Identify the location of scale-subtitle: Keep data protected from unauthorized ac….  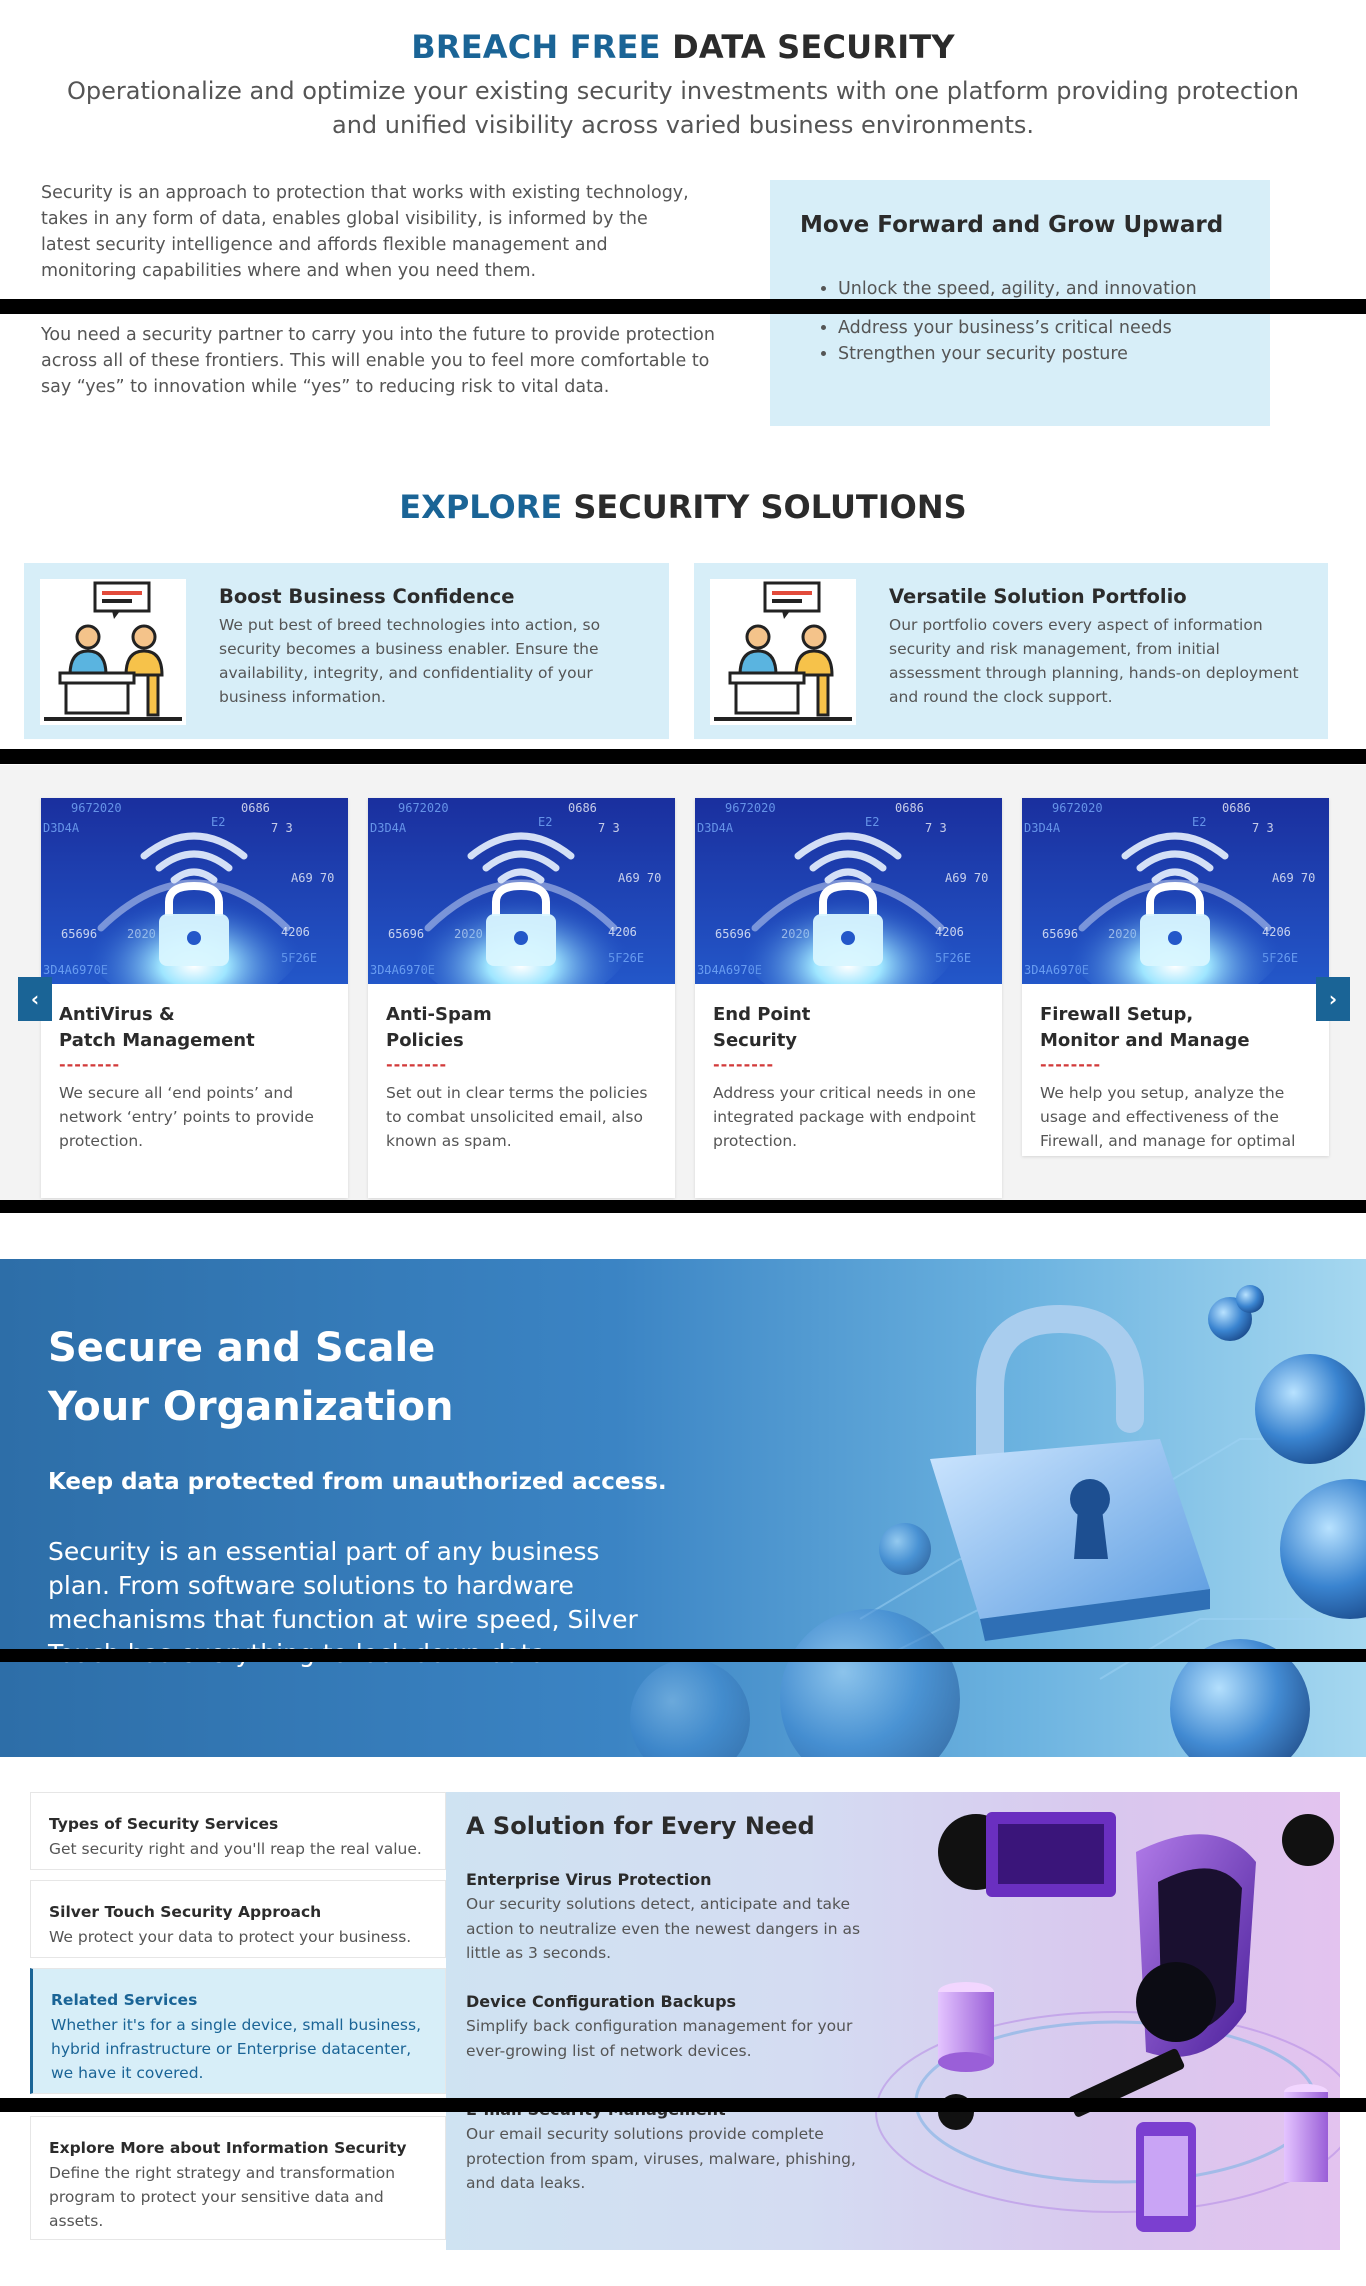
(357, 1482).